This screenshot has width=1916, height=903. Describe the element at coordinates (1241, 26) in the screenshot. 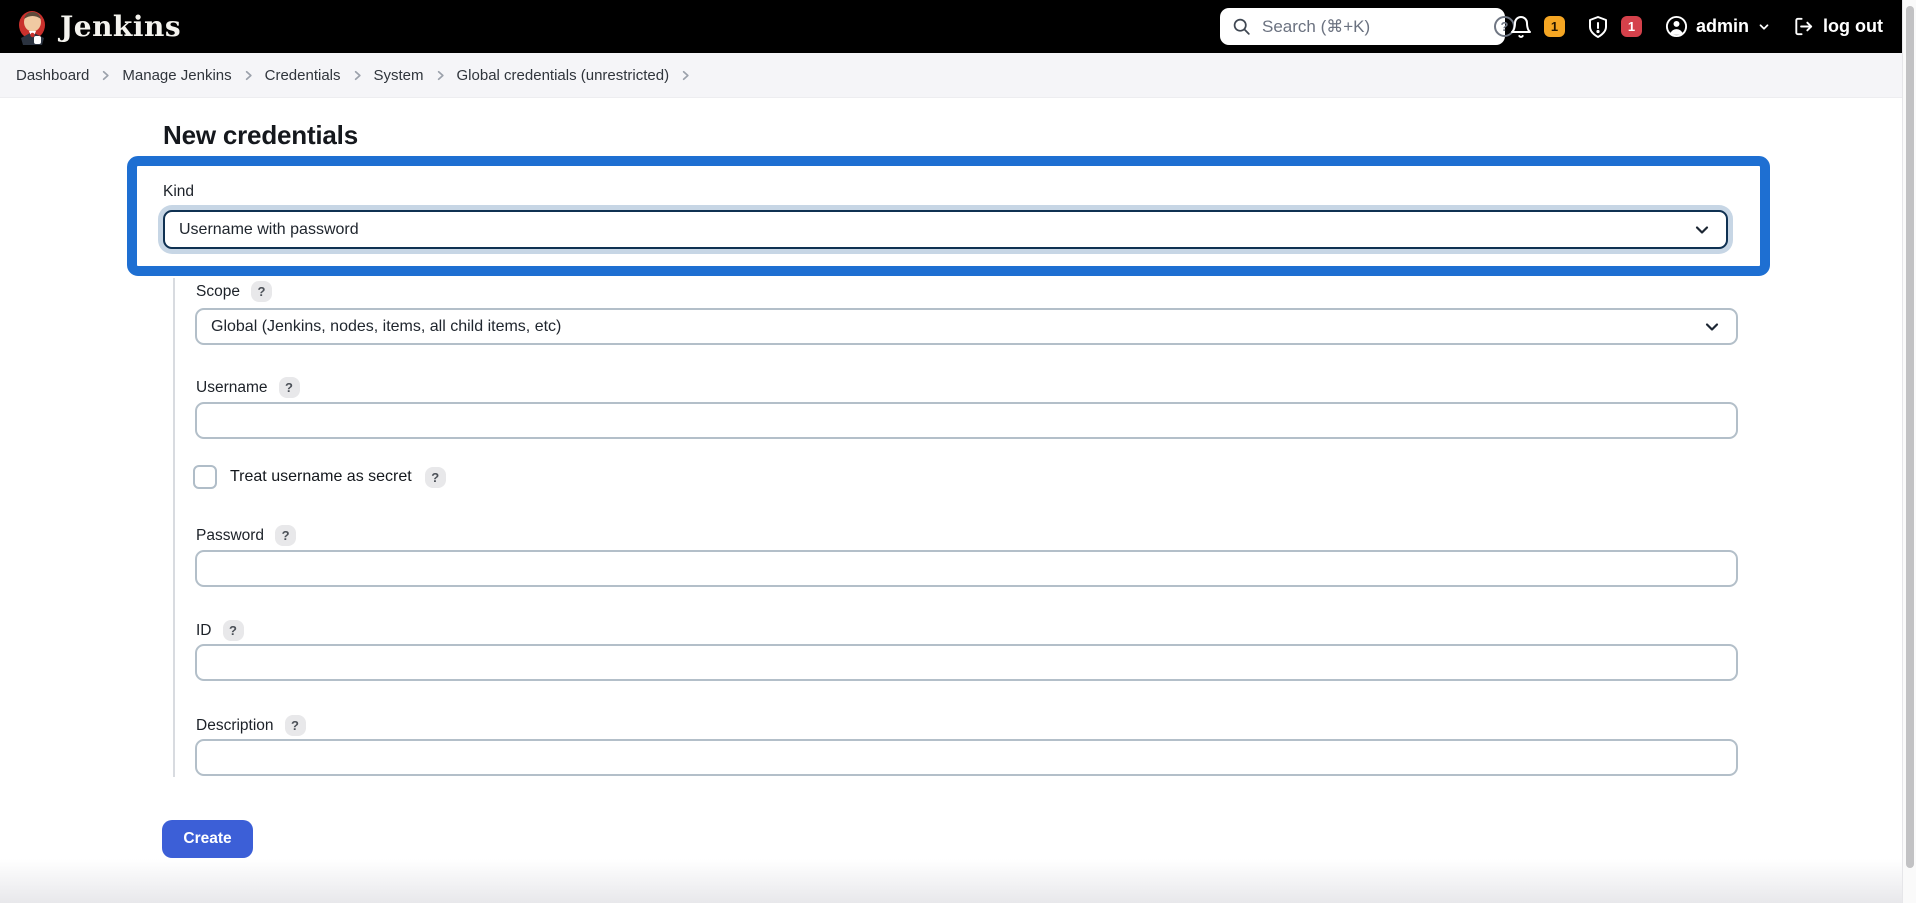

I see `search-icon` at that location.